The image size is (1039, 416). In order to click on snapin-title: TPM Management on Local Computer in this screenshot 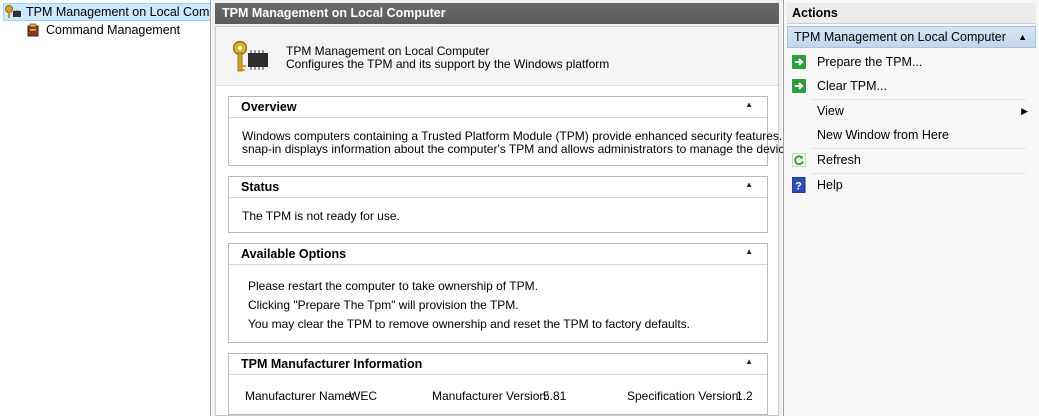, I will do `click(388, 51)`.